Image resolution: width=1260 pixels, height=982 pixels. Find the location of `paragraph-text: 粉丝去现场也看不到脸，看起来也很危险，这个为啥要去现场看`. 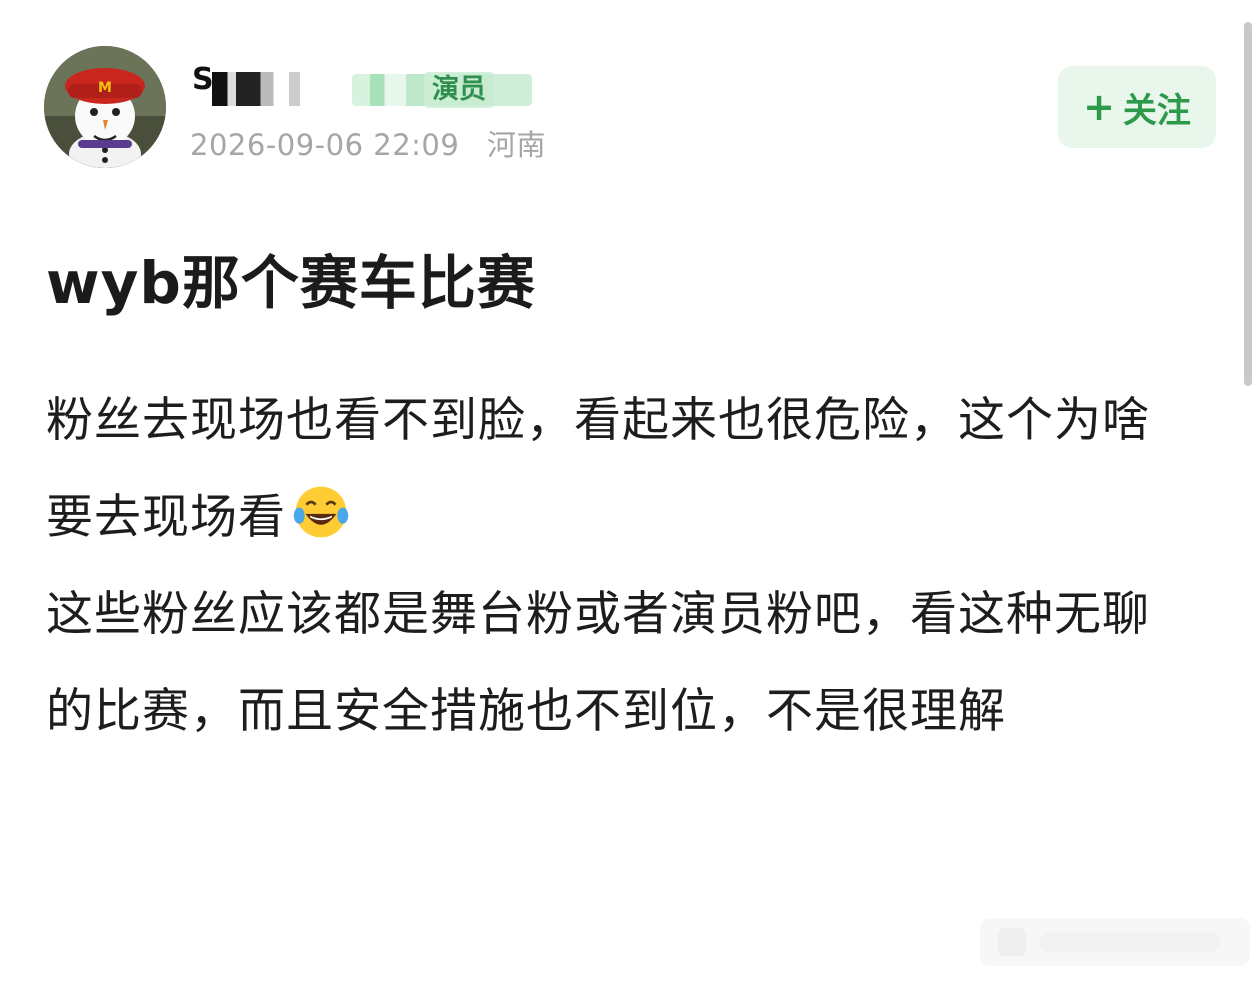

paragraph-text: 粉丝去现场也看不到脸，看起来也很危险，这个为啥要去现场看 is located at coordinates (598, 469).